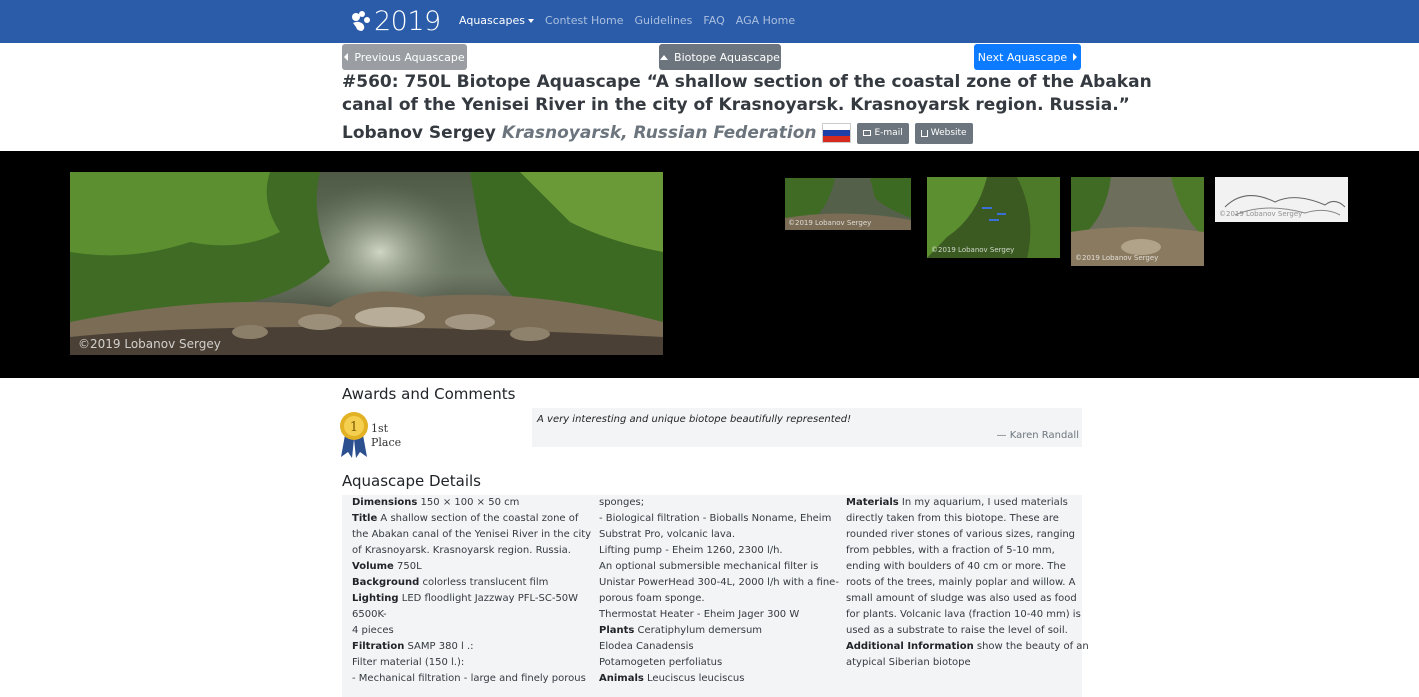 This screenshot has height=697, width=1419. What do you see at coordinates (1031, 646) in the screenshot?
I see `detail-value: show the beauty of an` at bounding box center [1031, 646].